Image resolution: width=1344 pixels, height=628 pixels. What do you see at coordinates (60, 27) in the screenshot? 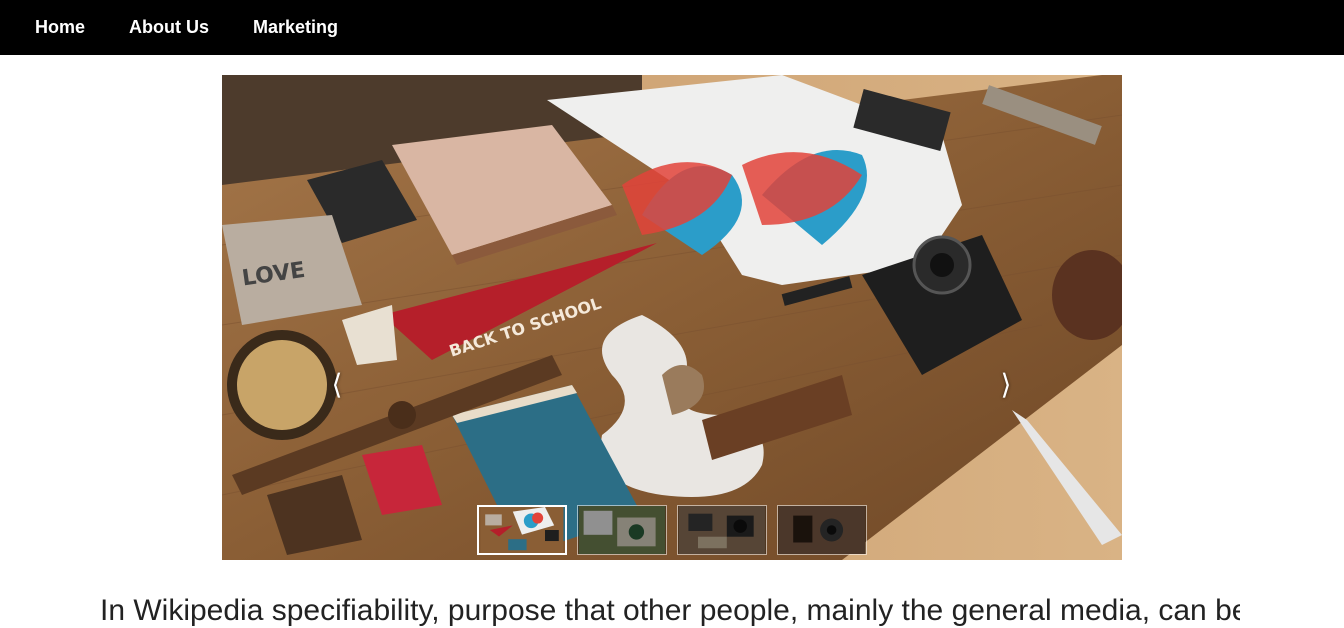
I see `nav-link-home: Home` at bounding box center [60, 27].